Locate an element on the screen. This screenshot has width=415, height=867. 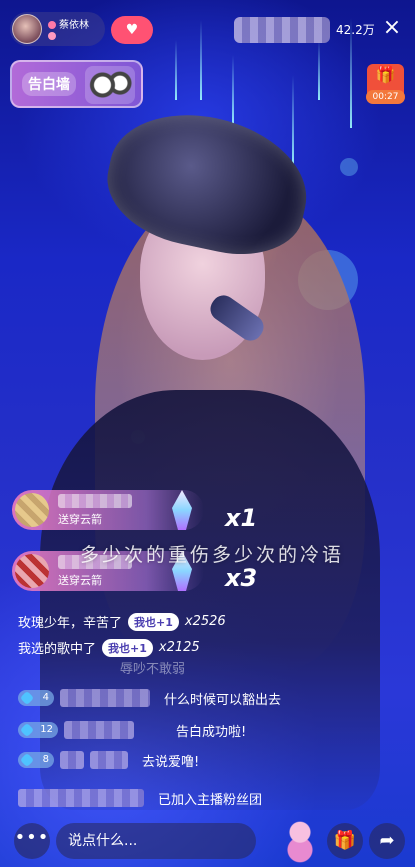
heart-plus-icon: ♥ is located at coordinates (132, 30).